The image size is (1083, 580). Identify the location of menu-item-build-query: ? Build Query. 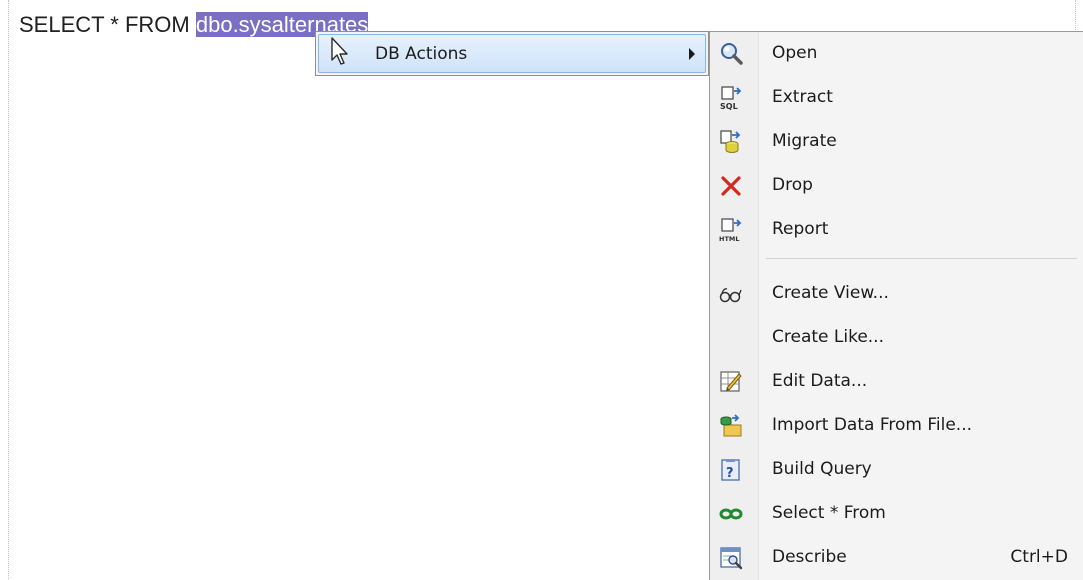
(896, 470).